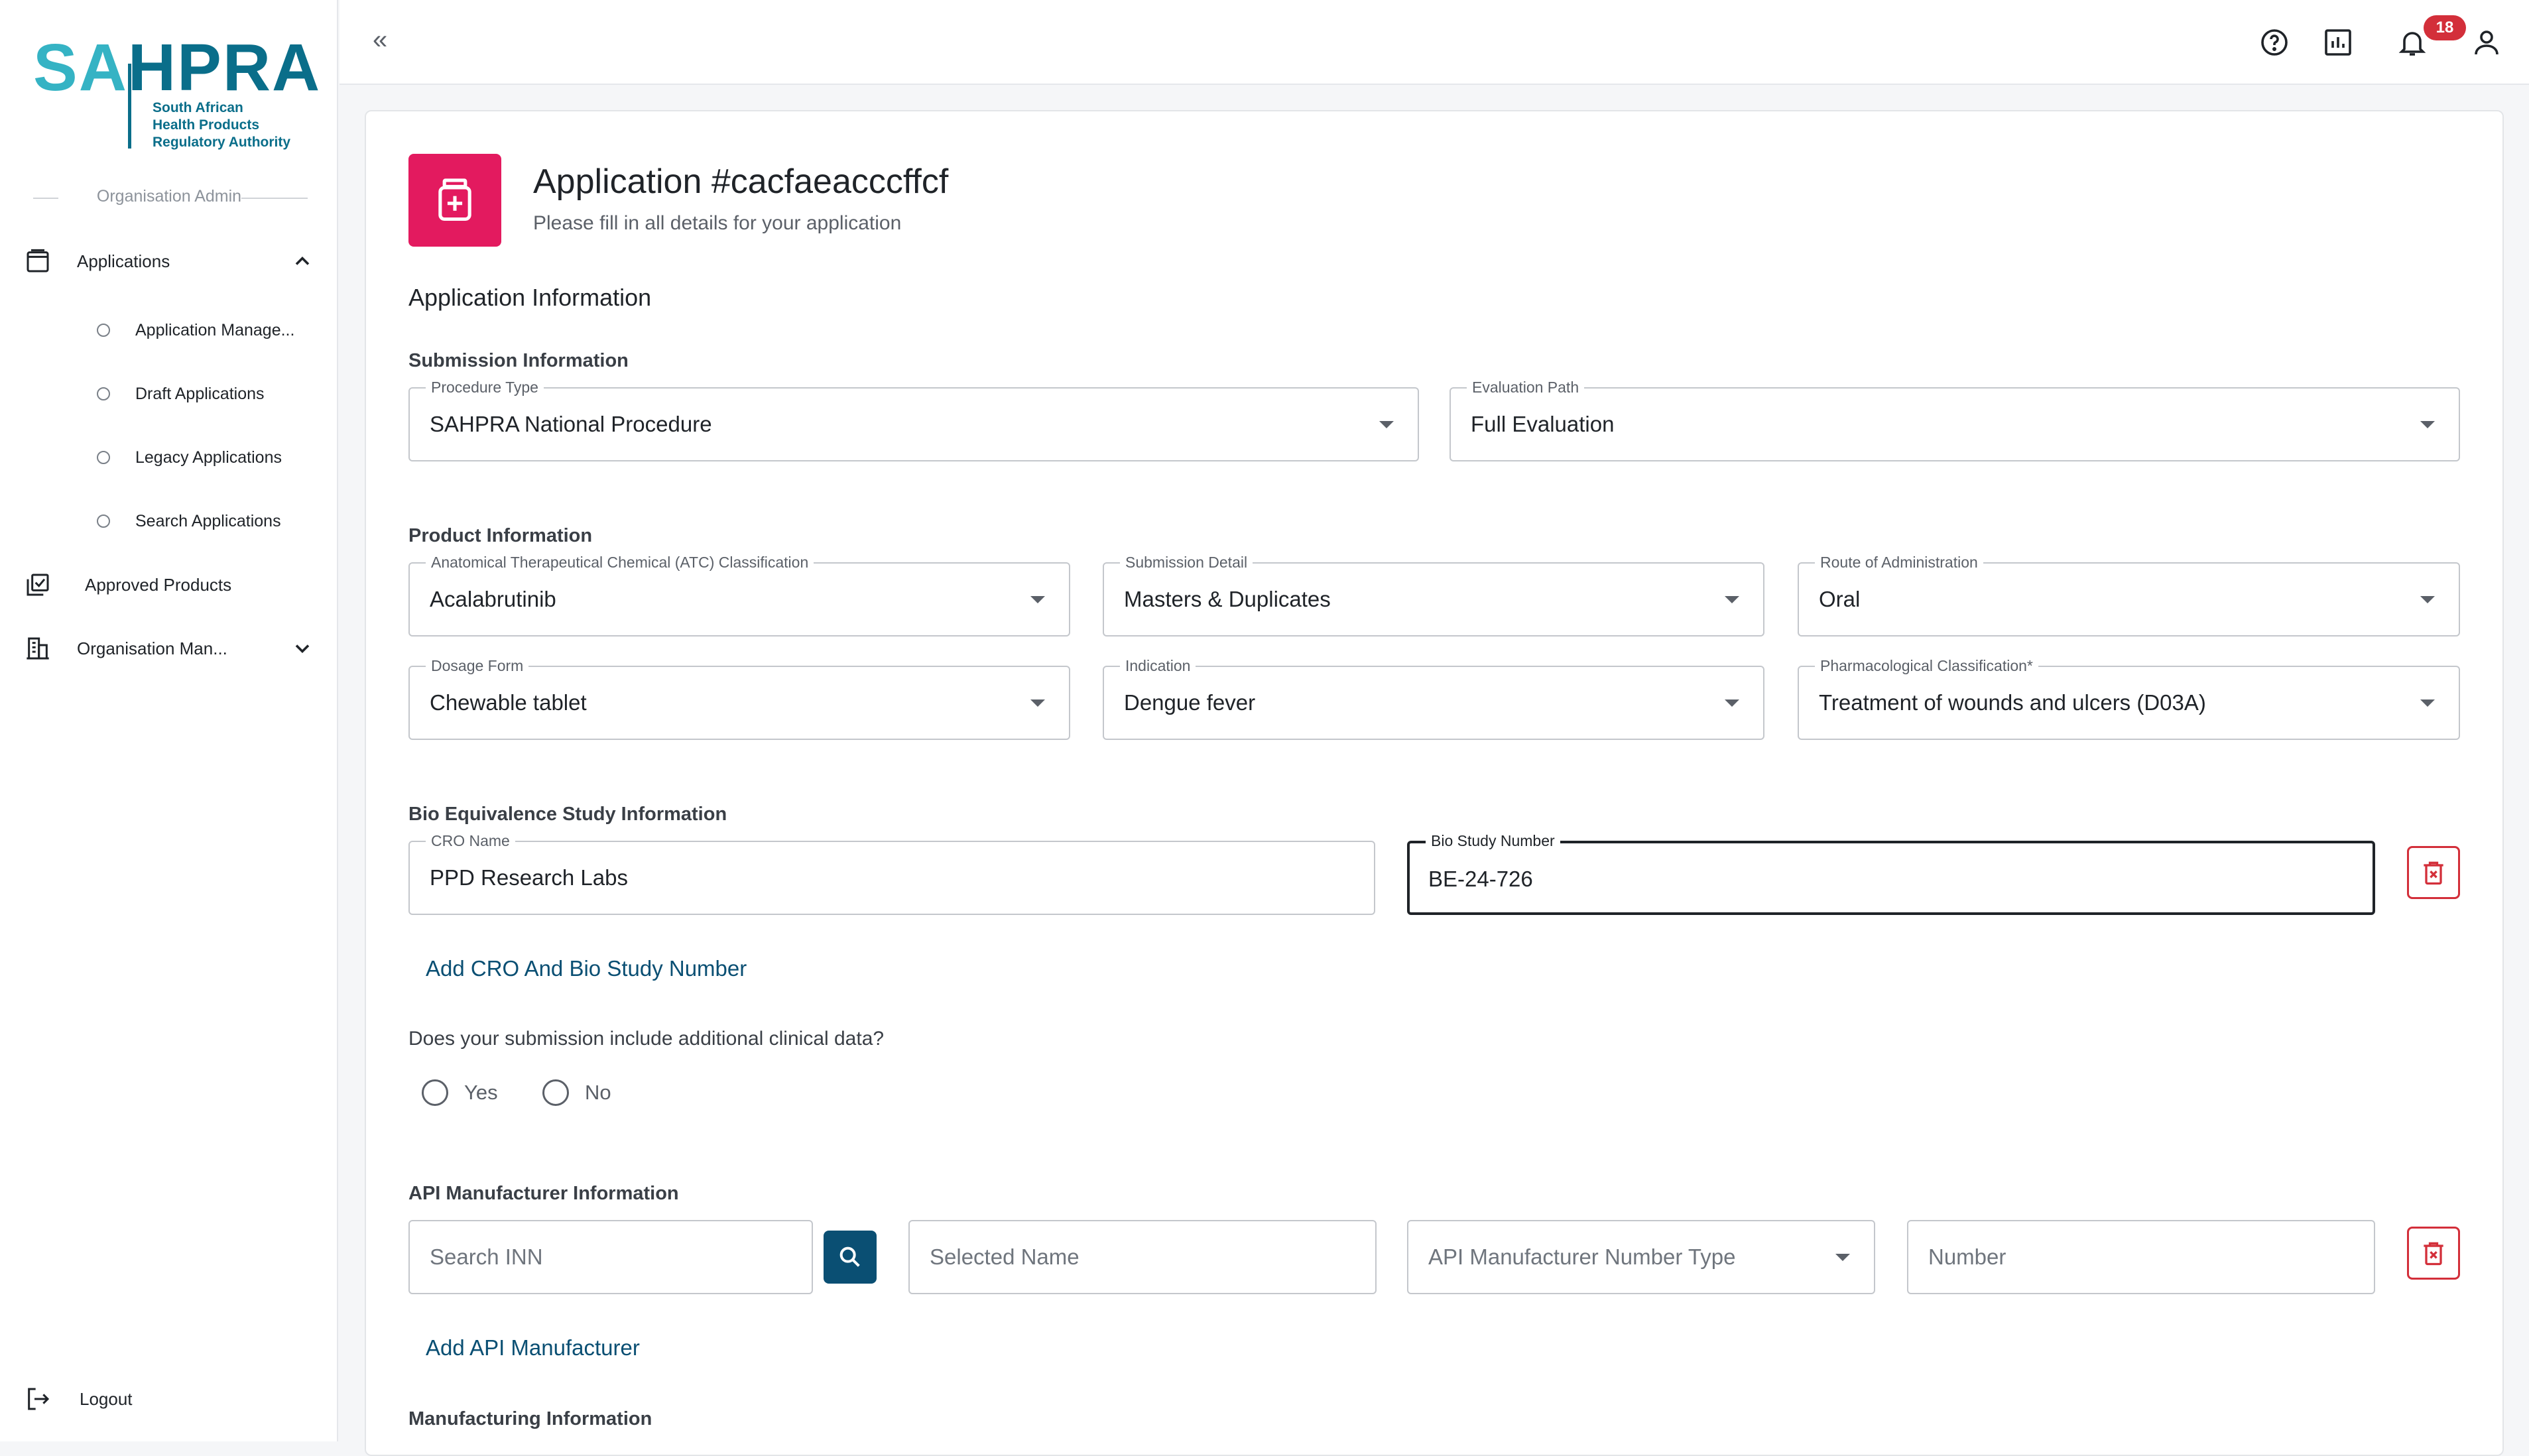  Describe the element at coordinates (529, 877) in the screenshot. I see `field-value: PPD Research Labs` at that location.